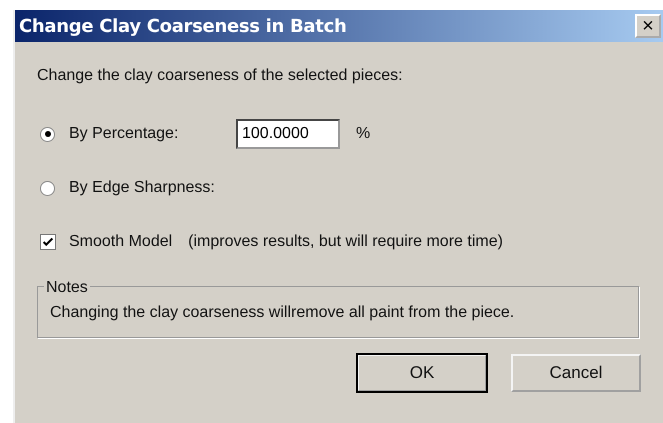 This screenshot has width=663, height=423. I want to click on checkbox-label: Smooth Model, so click(120, 242).